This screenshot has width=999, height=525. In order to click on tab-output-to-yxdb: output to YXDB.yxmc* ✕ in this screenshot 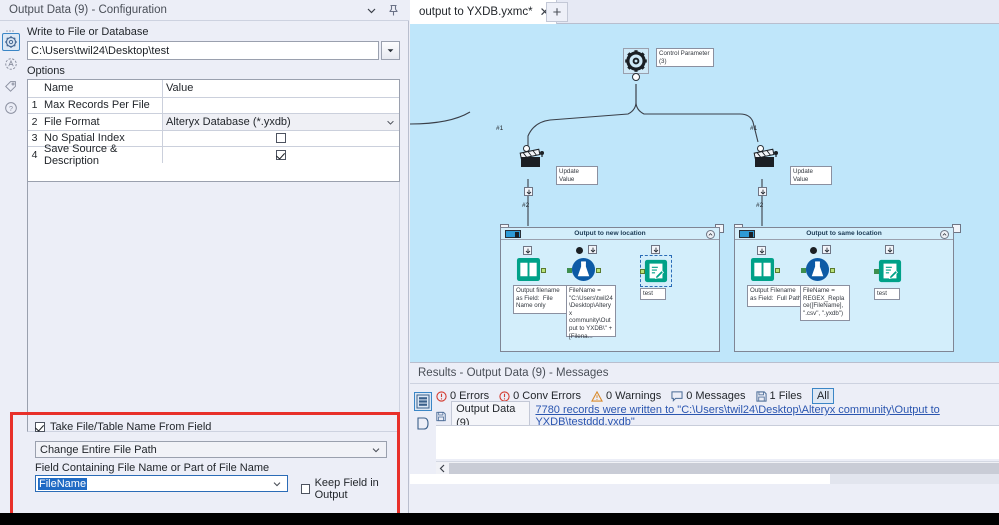, I will do `click(483, 12)`.